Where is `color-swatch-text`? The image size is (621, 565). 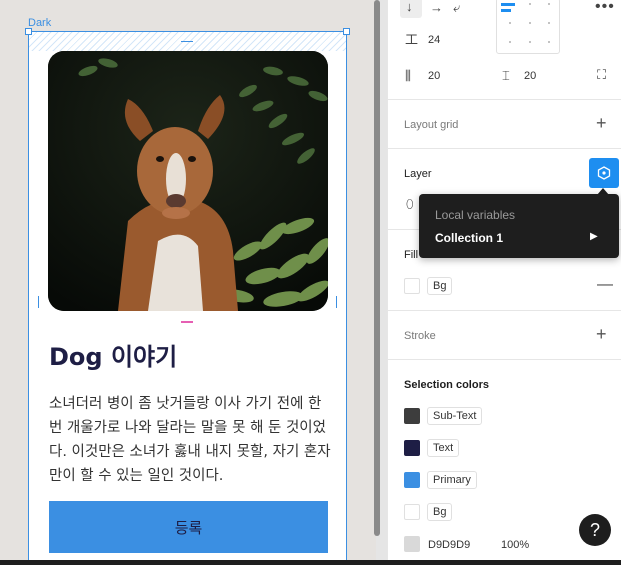
color-swatch-text is located at coordinates (412, 448).